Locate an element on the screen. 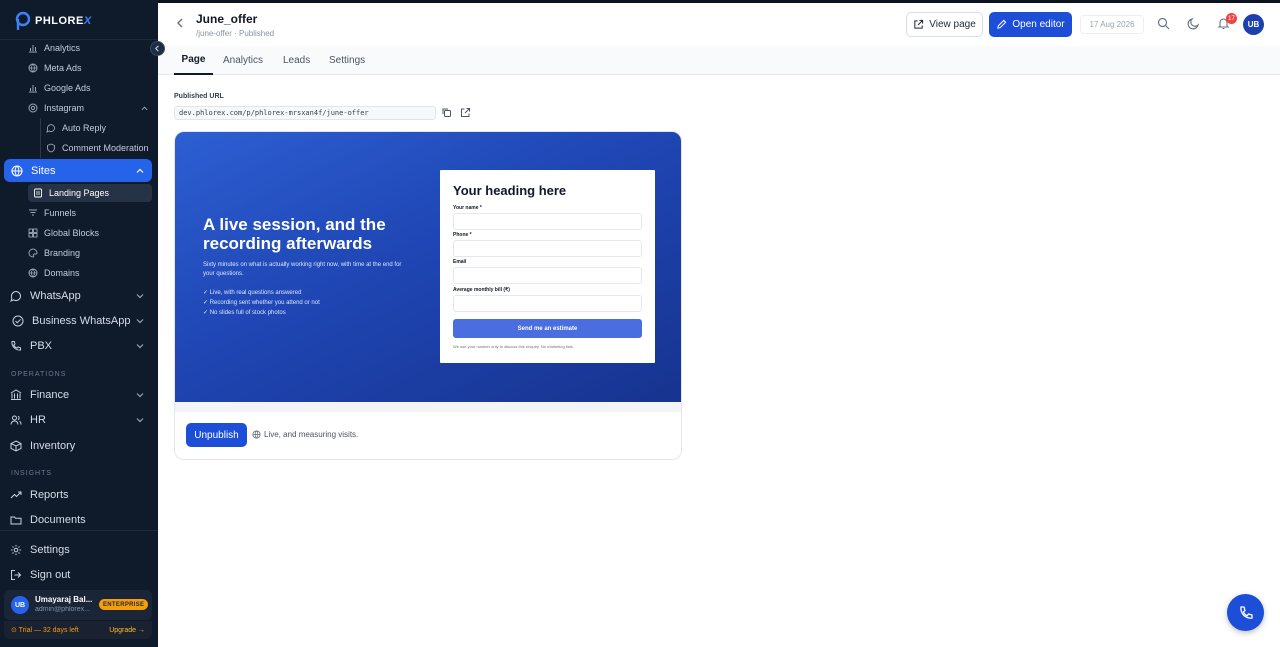 The width and height of the screenshot is (1280, 647). sidebar-item-meta-ads: Meta Ads is located at coordinates (55, 68).